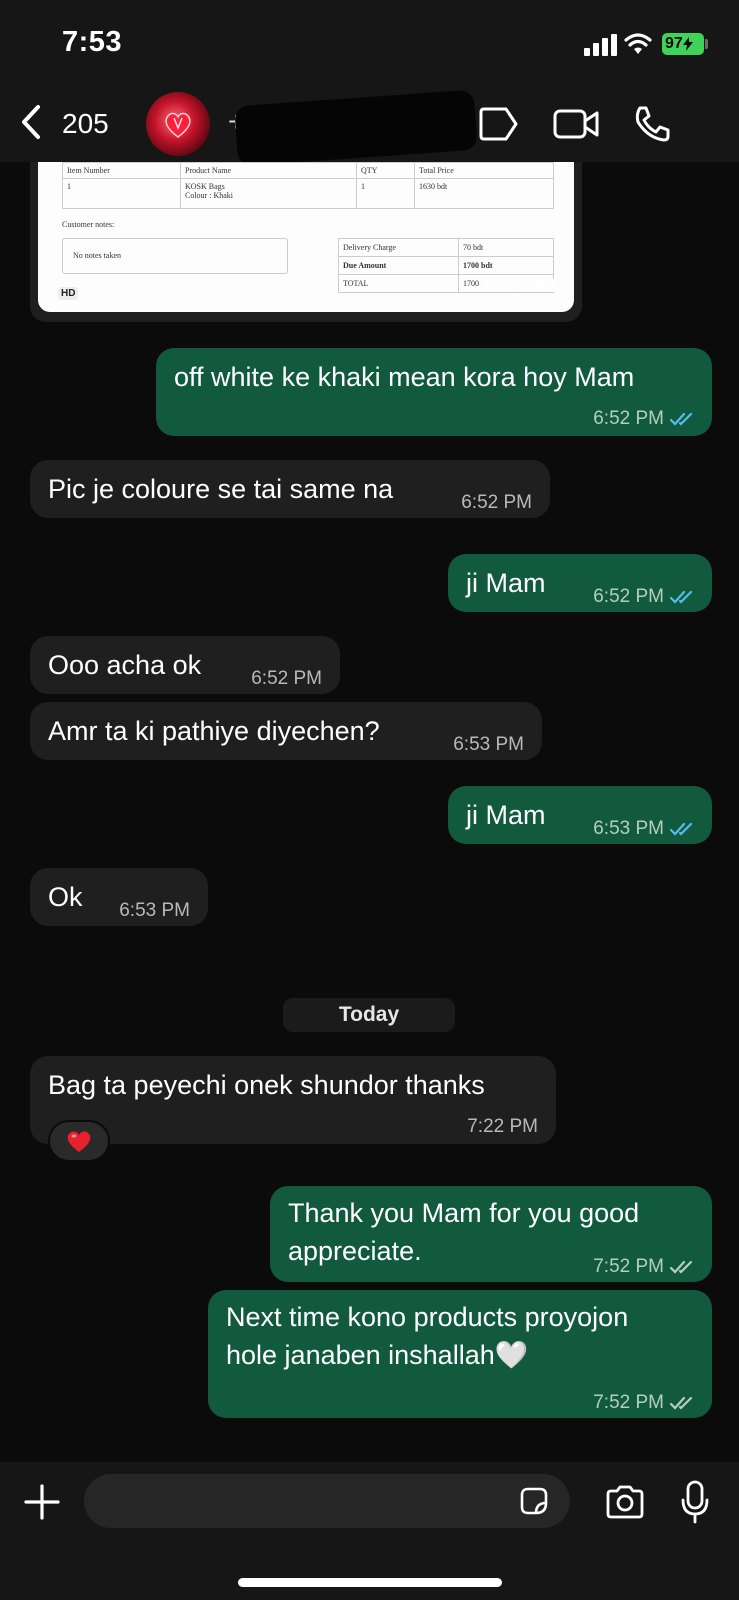  Describe the element at coordinates (119, 897) in the screenshot. I see `incoming-message: Ok 6:53 PM` at that location.